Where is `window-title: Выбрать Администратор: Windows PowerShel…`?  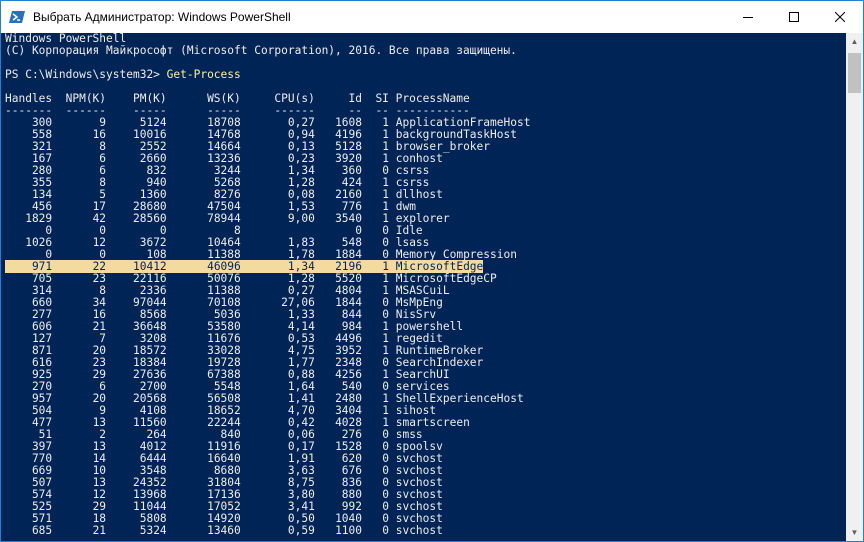
window-title: Выбрать Администратор: Windows PowerShel… is located at coordinates (162, 17).